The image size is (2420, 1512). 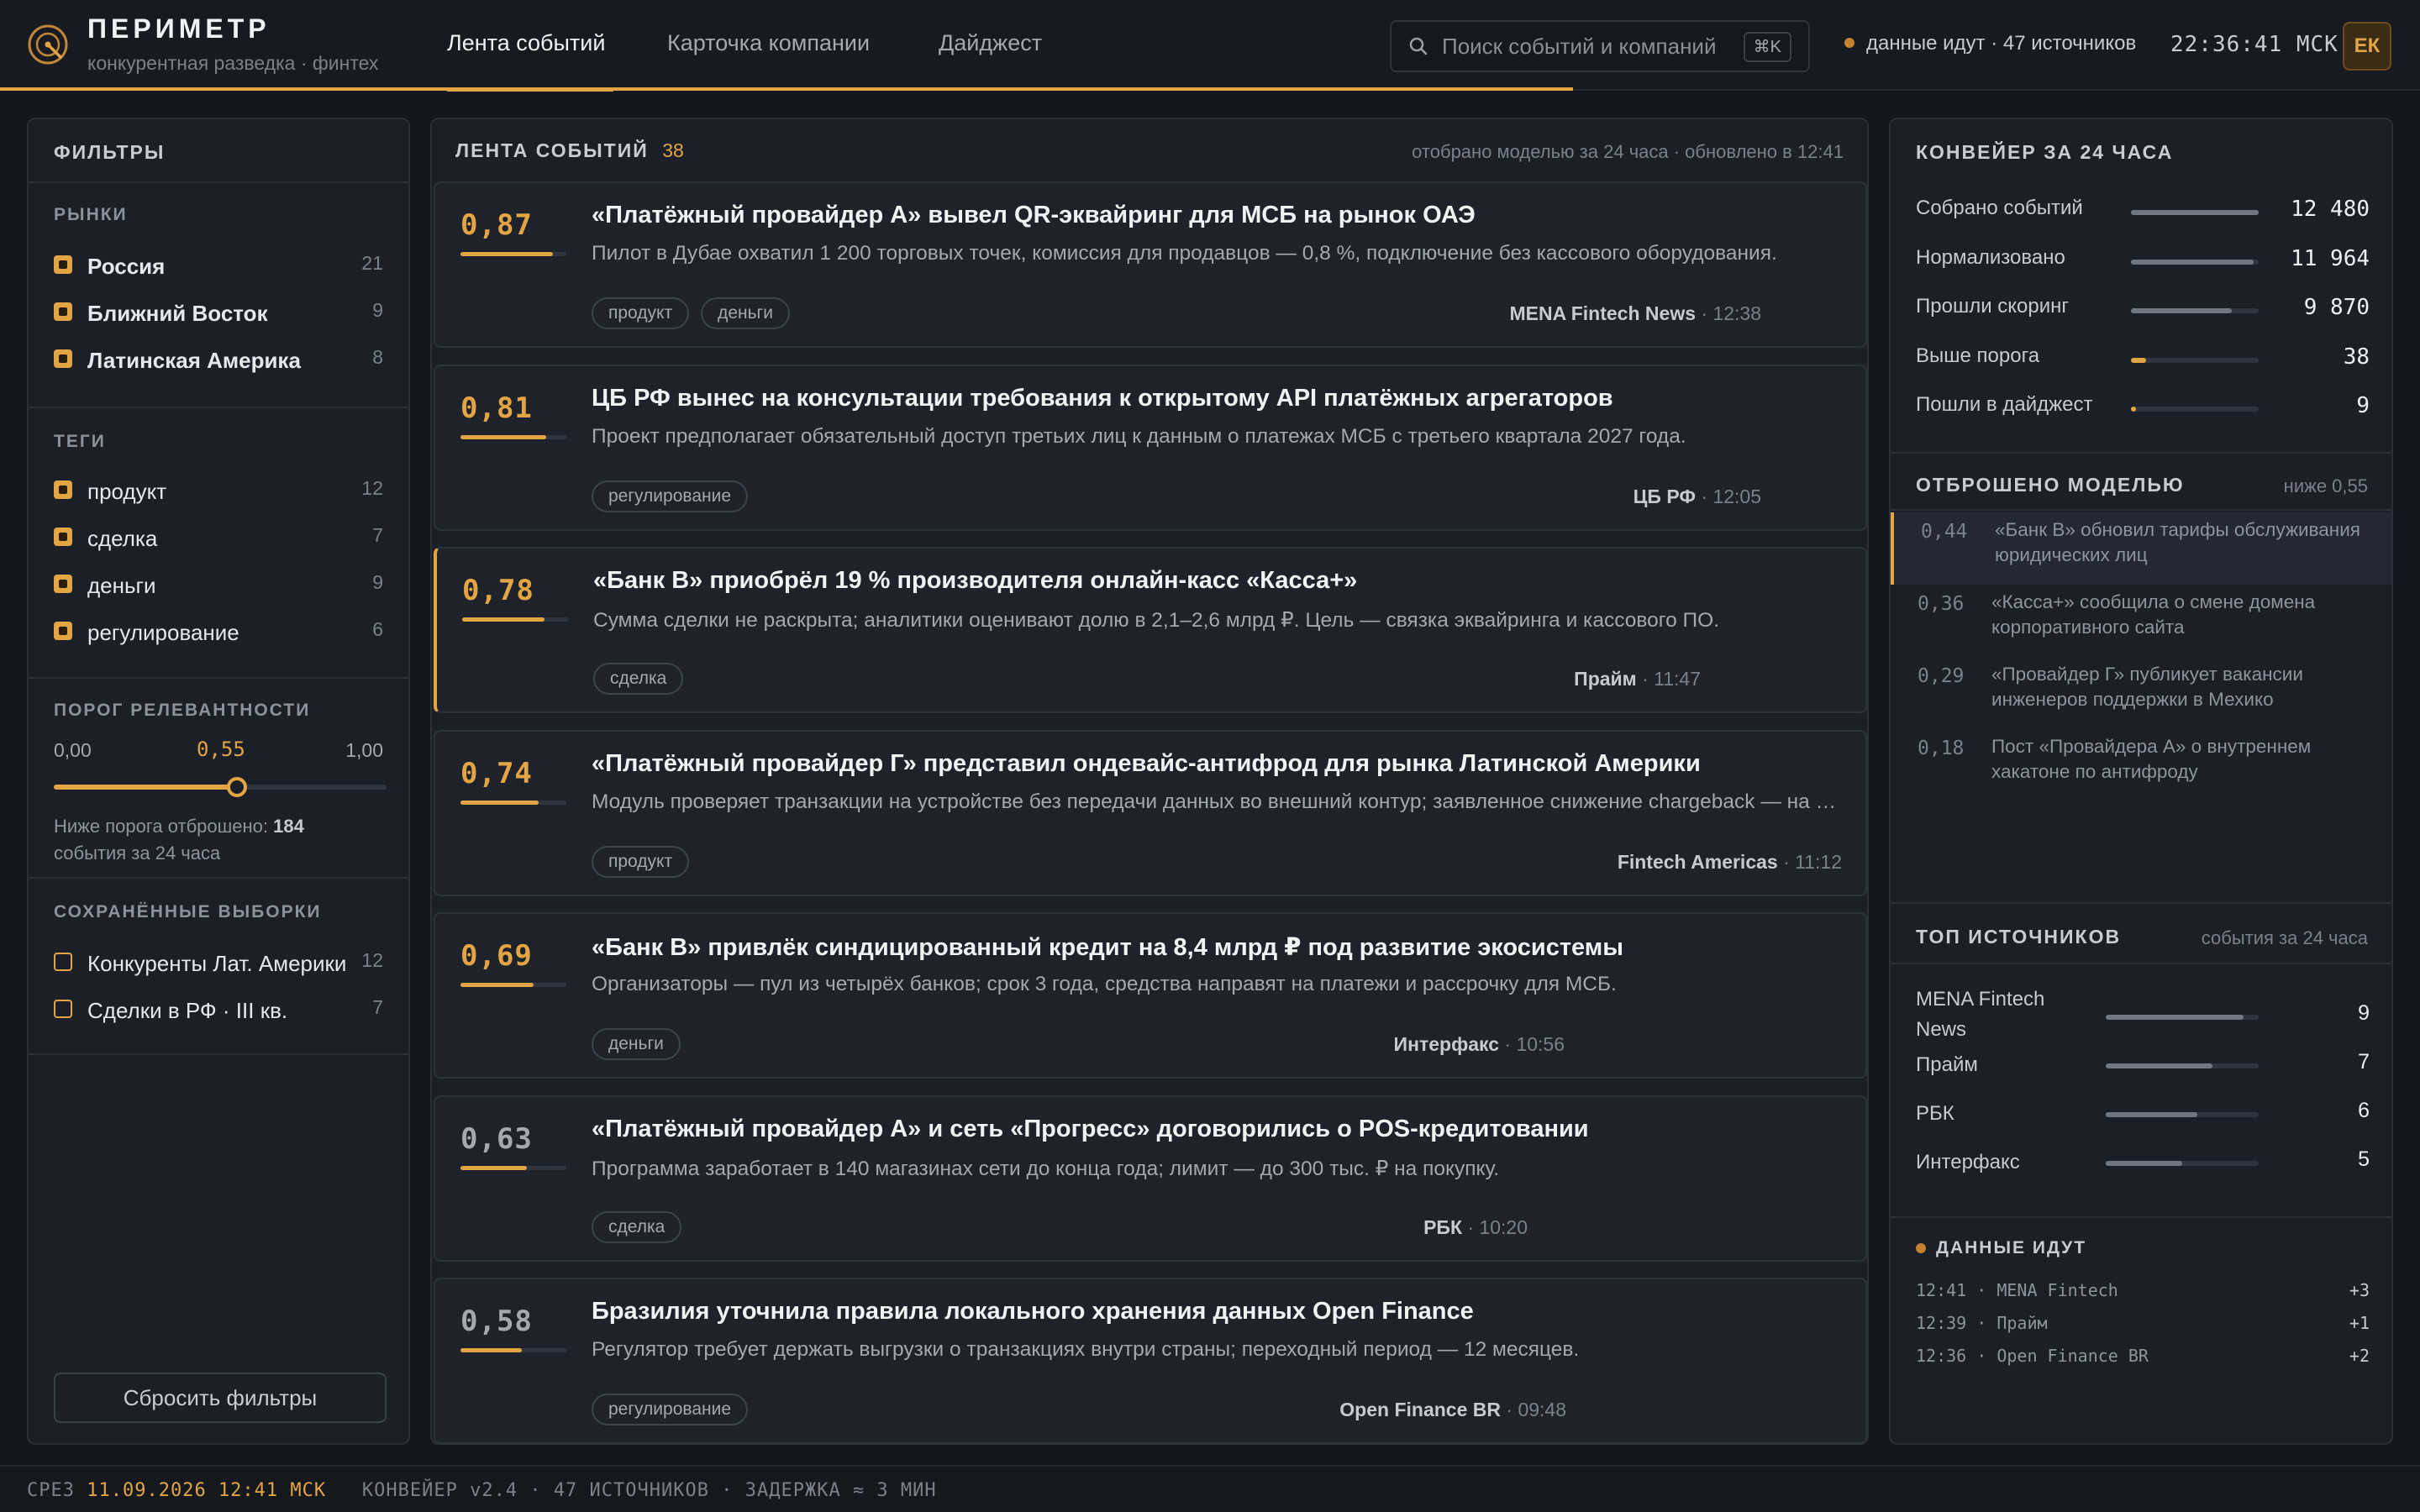 What do you see at coordinates (530, 61) in the screenshot?
I see `tab-event-feed: Лента событий` at bounding box center [530, 61].